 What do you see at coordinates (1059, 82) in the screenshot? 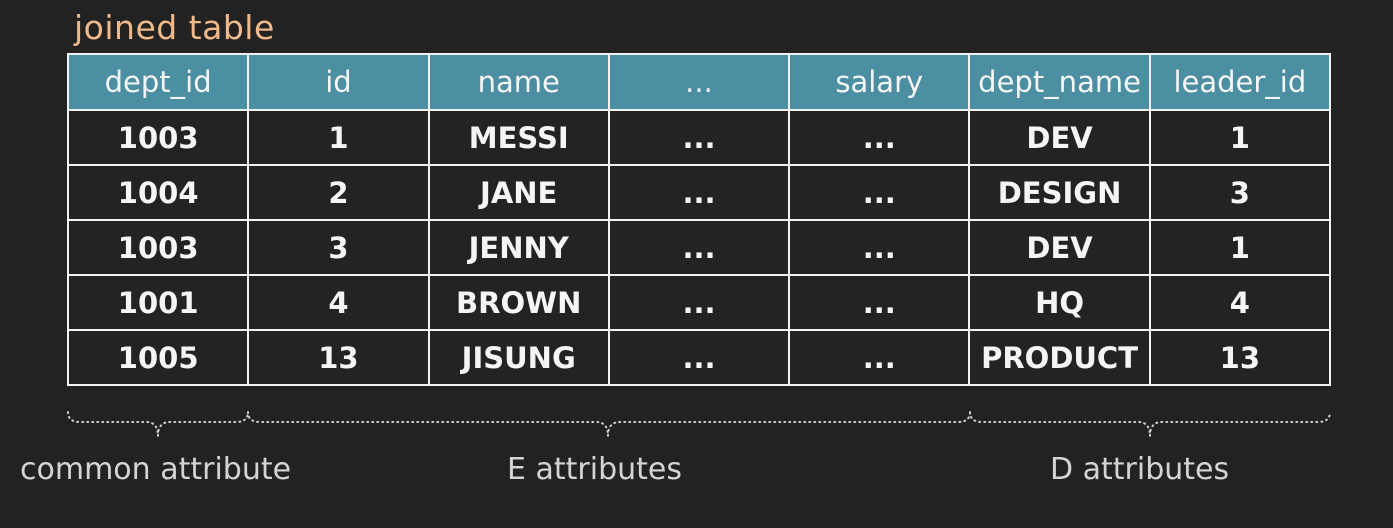
I see `header-cell: dept_name` at bounding box center [1059, 82].